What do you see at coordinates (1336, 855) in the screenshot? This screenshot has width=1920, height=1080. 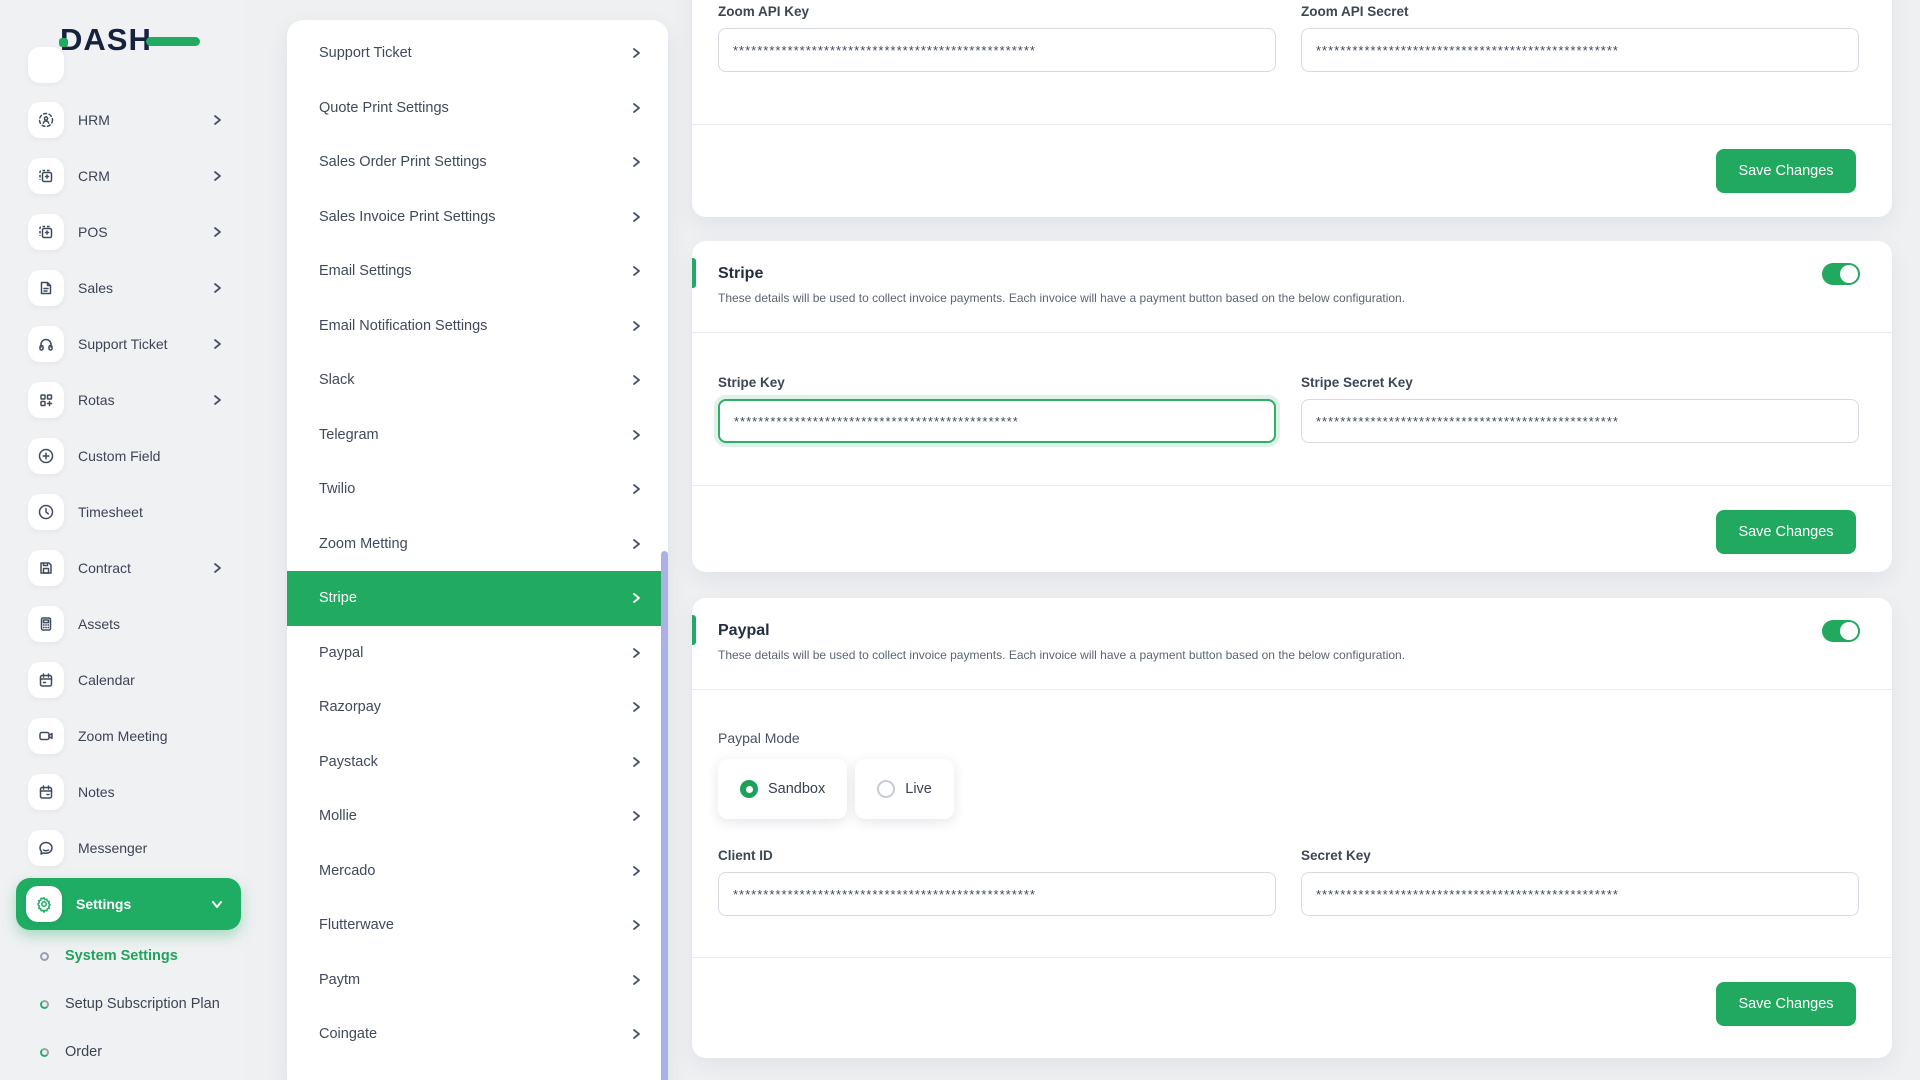 I see `secret-key-label: Secret Key` at bounding box center [1336, 855].